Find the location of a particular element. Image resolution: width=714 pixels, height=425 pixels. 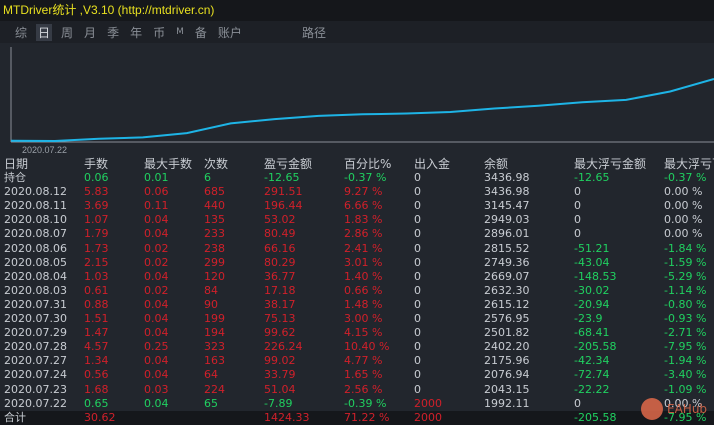

cell-lots: 0.06 is located at coordinates (96, 178).